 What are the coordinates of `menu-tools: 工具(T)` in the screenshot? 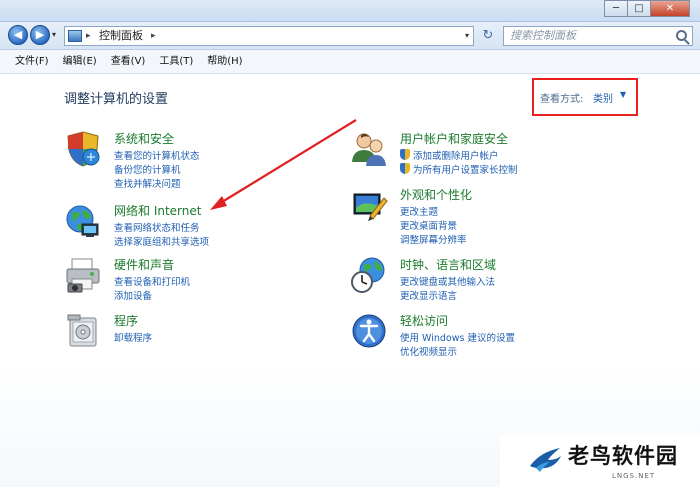 It's located at (176, 61).